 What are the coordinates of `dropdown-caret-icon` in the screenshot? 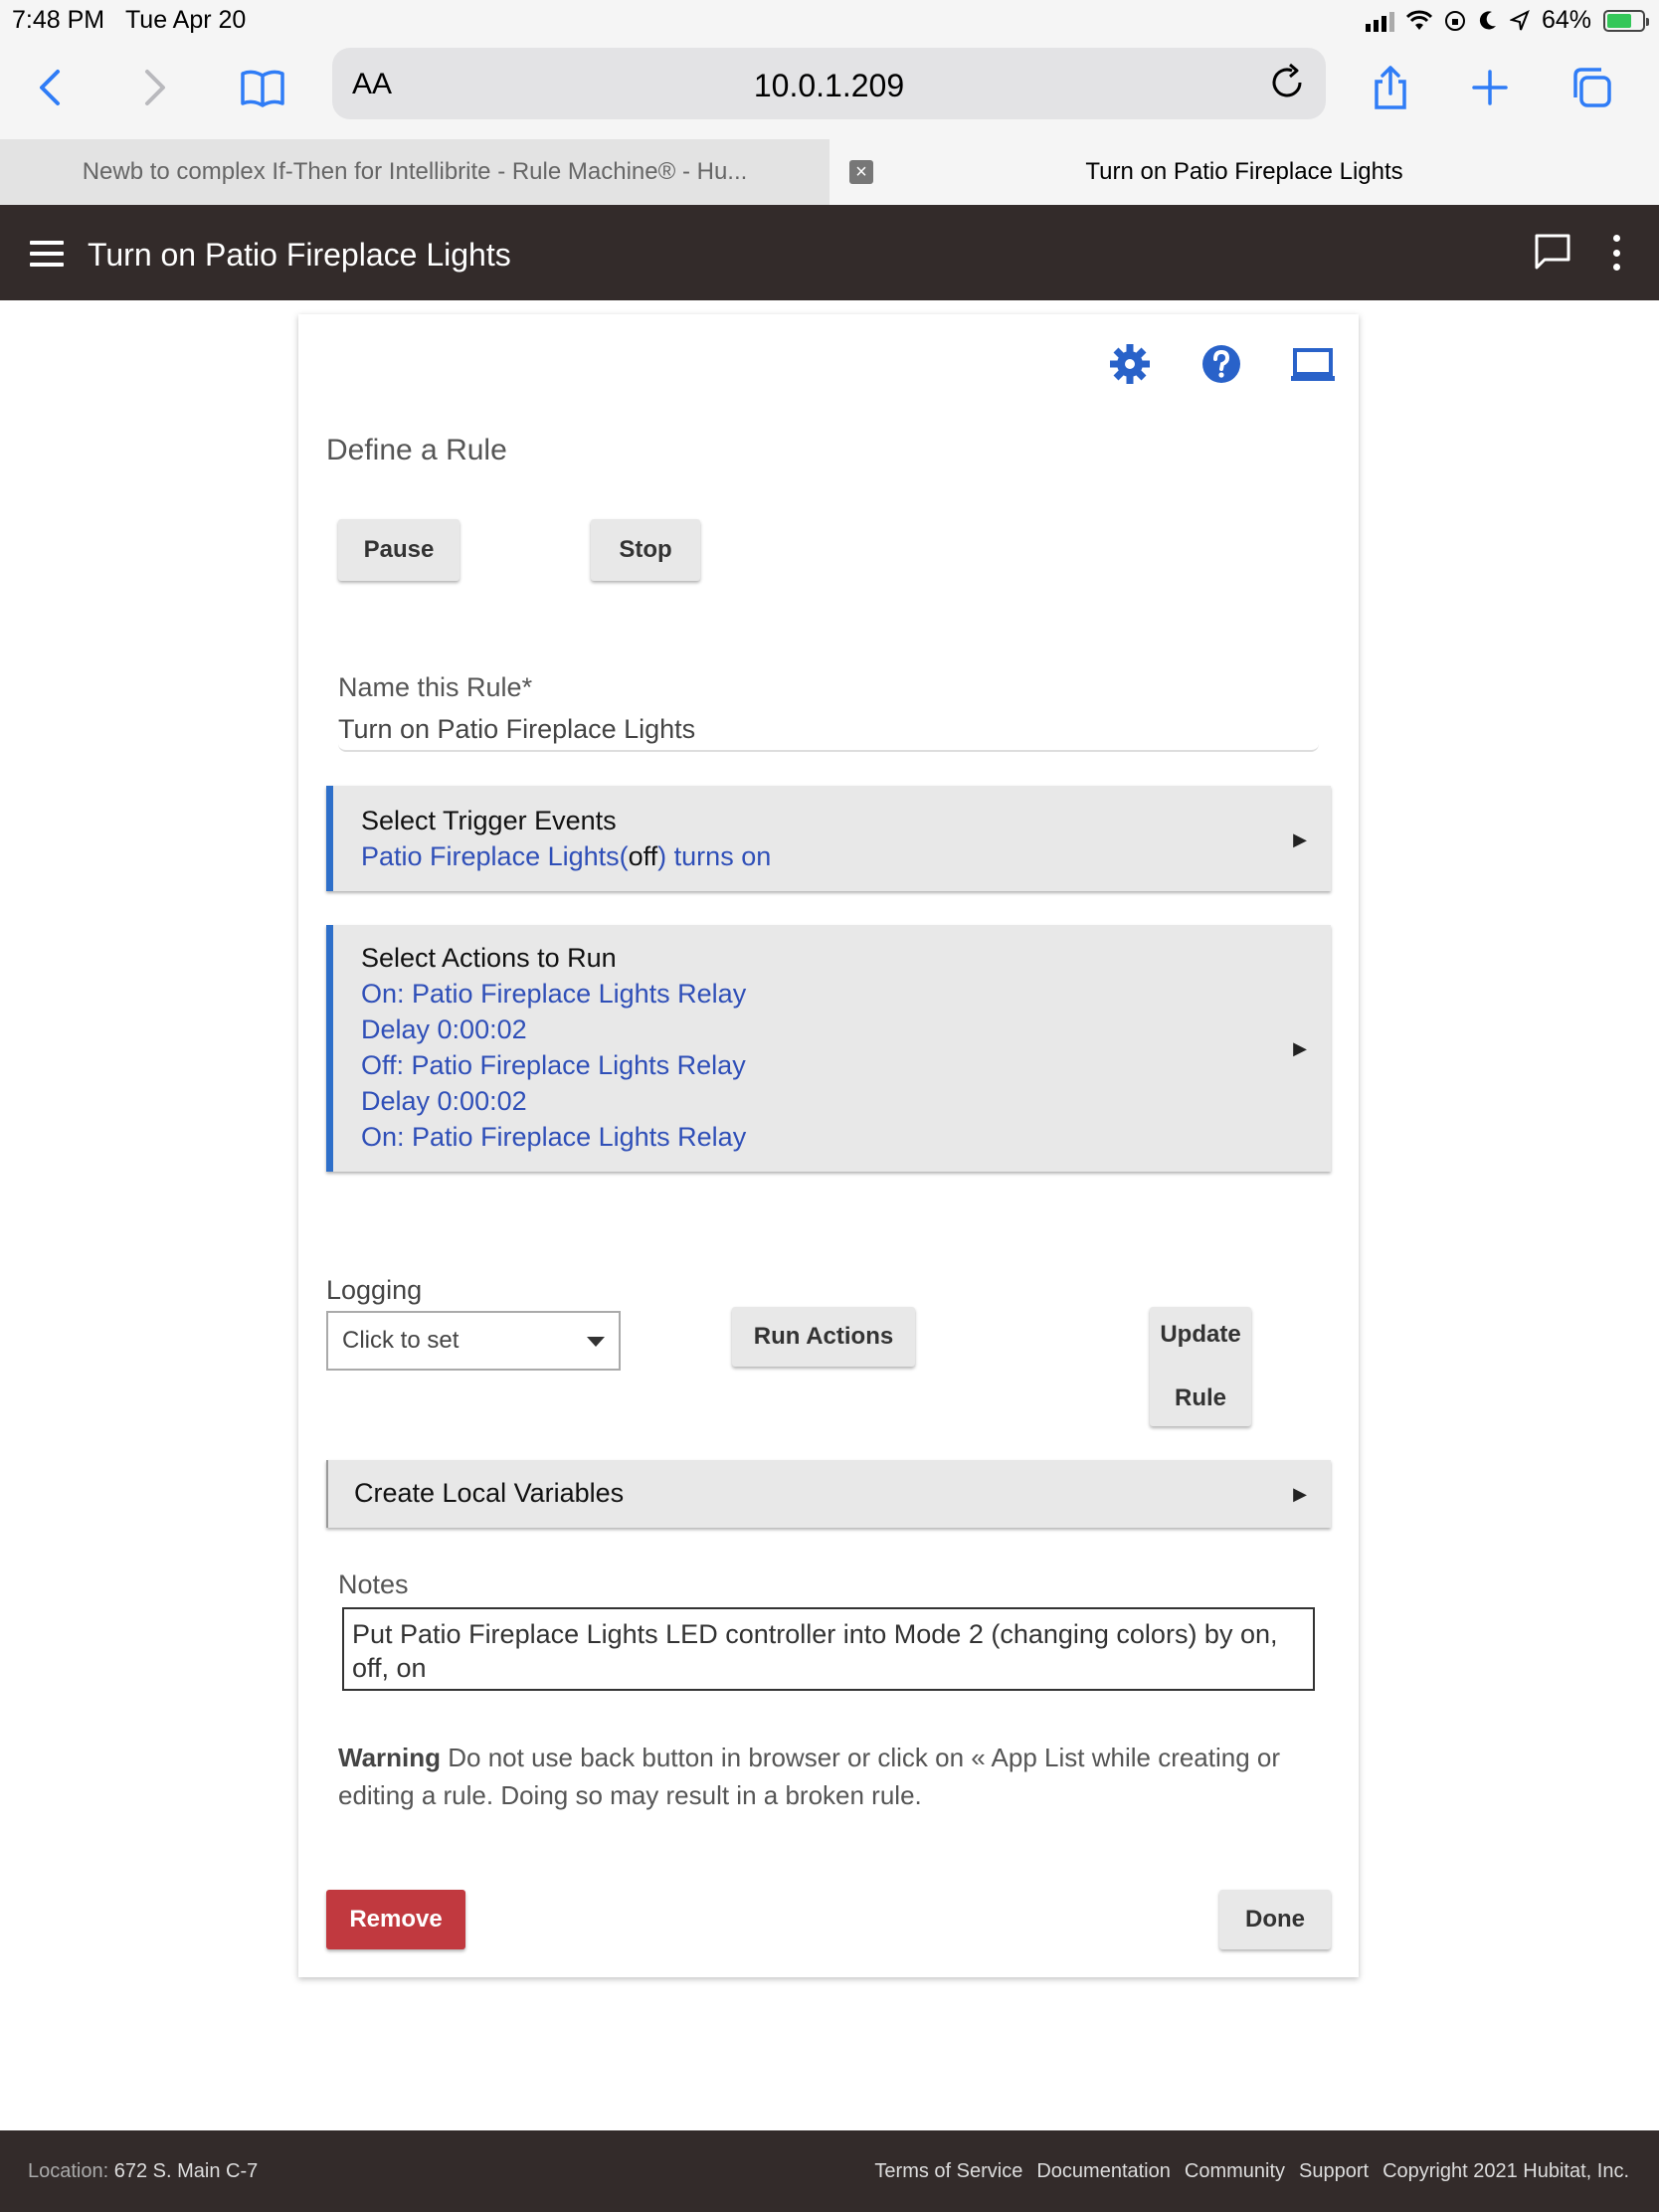 It's located at (596, 1342).